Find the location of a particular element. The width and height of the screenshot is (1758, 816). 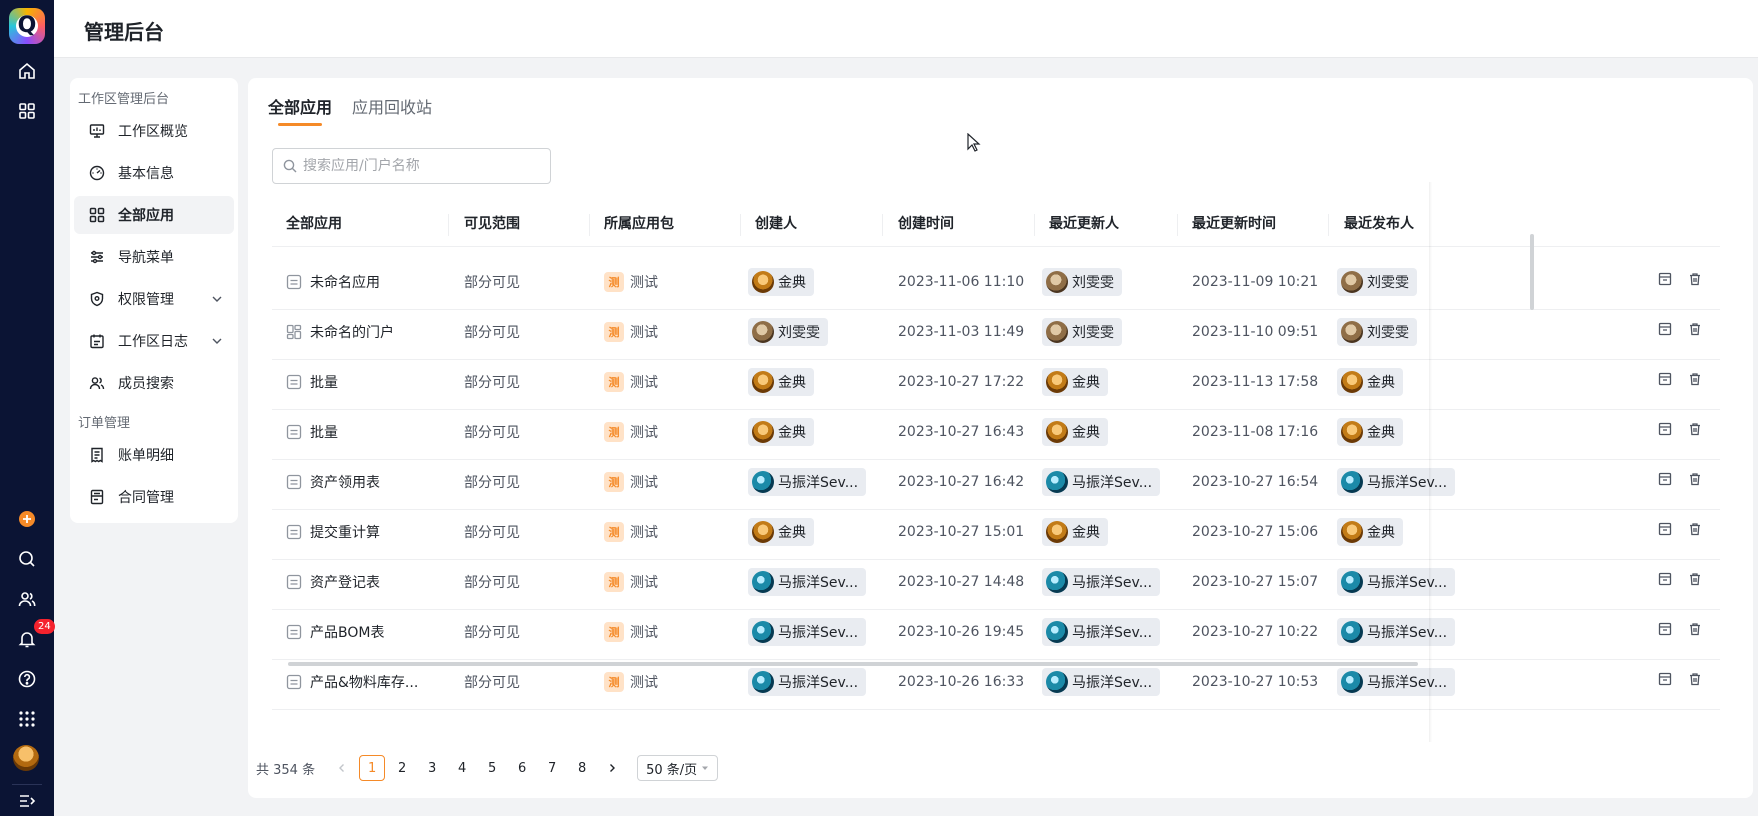

page-size-select: 50 条/页 is located at coordinates (678, 768).